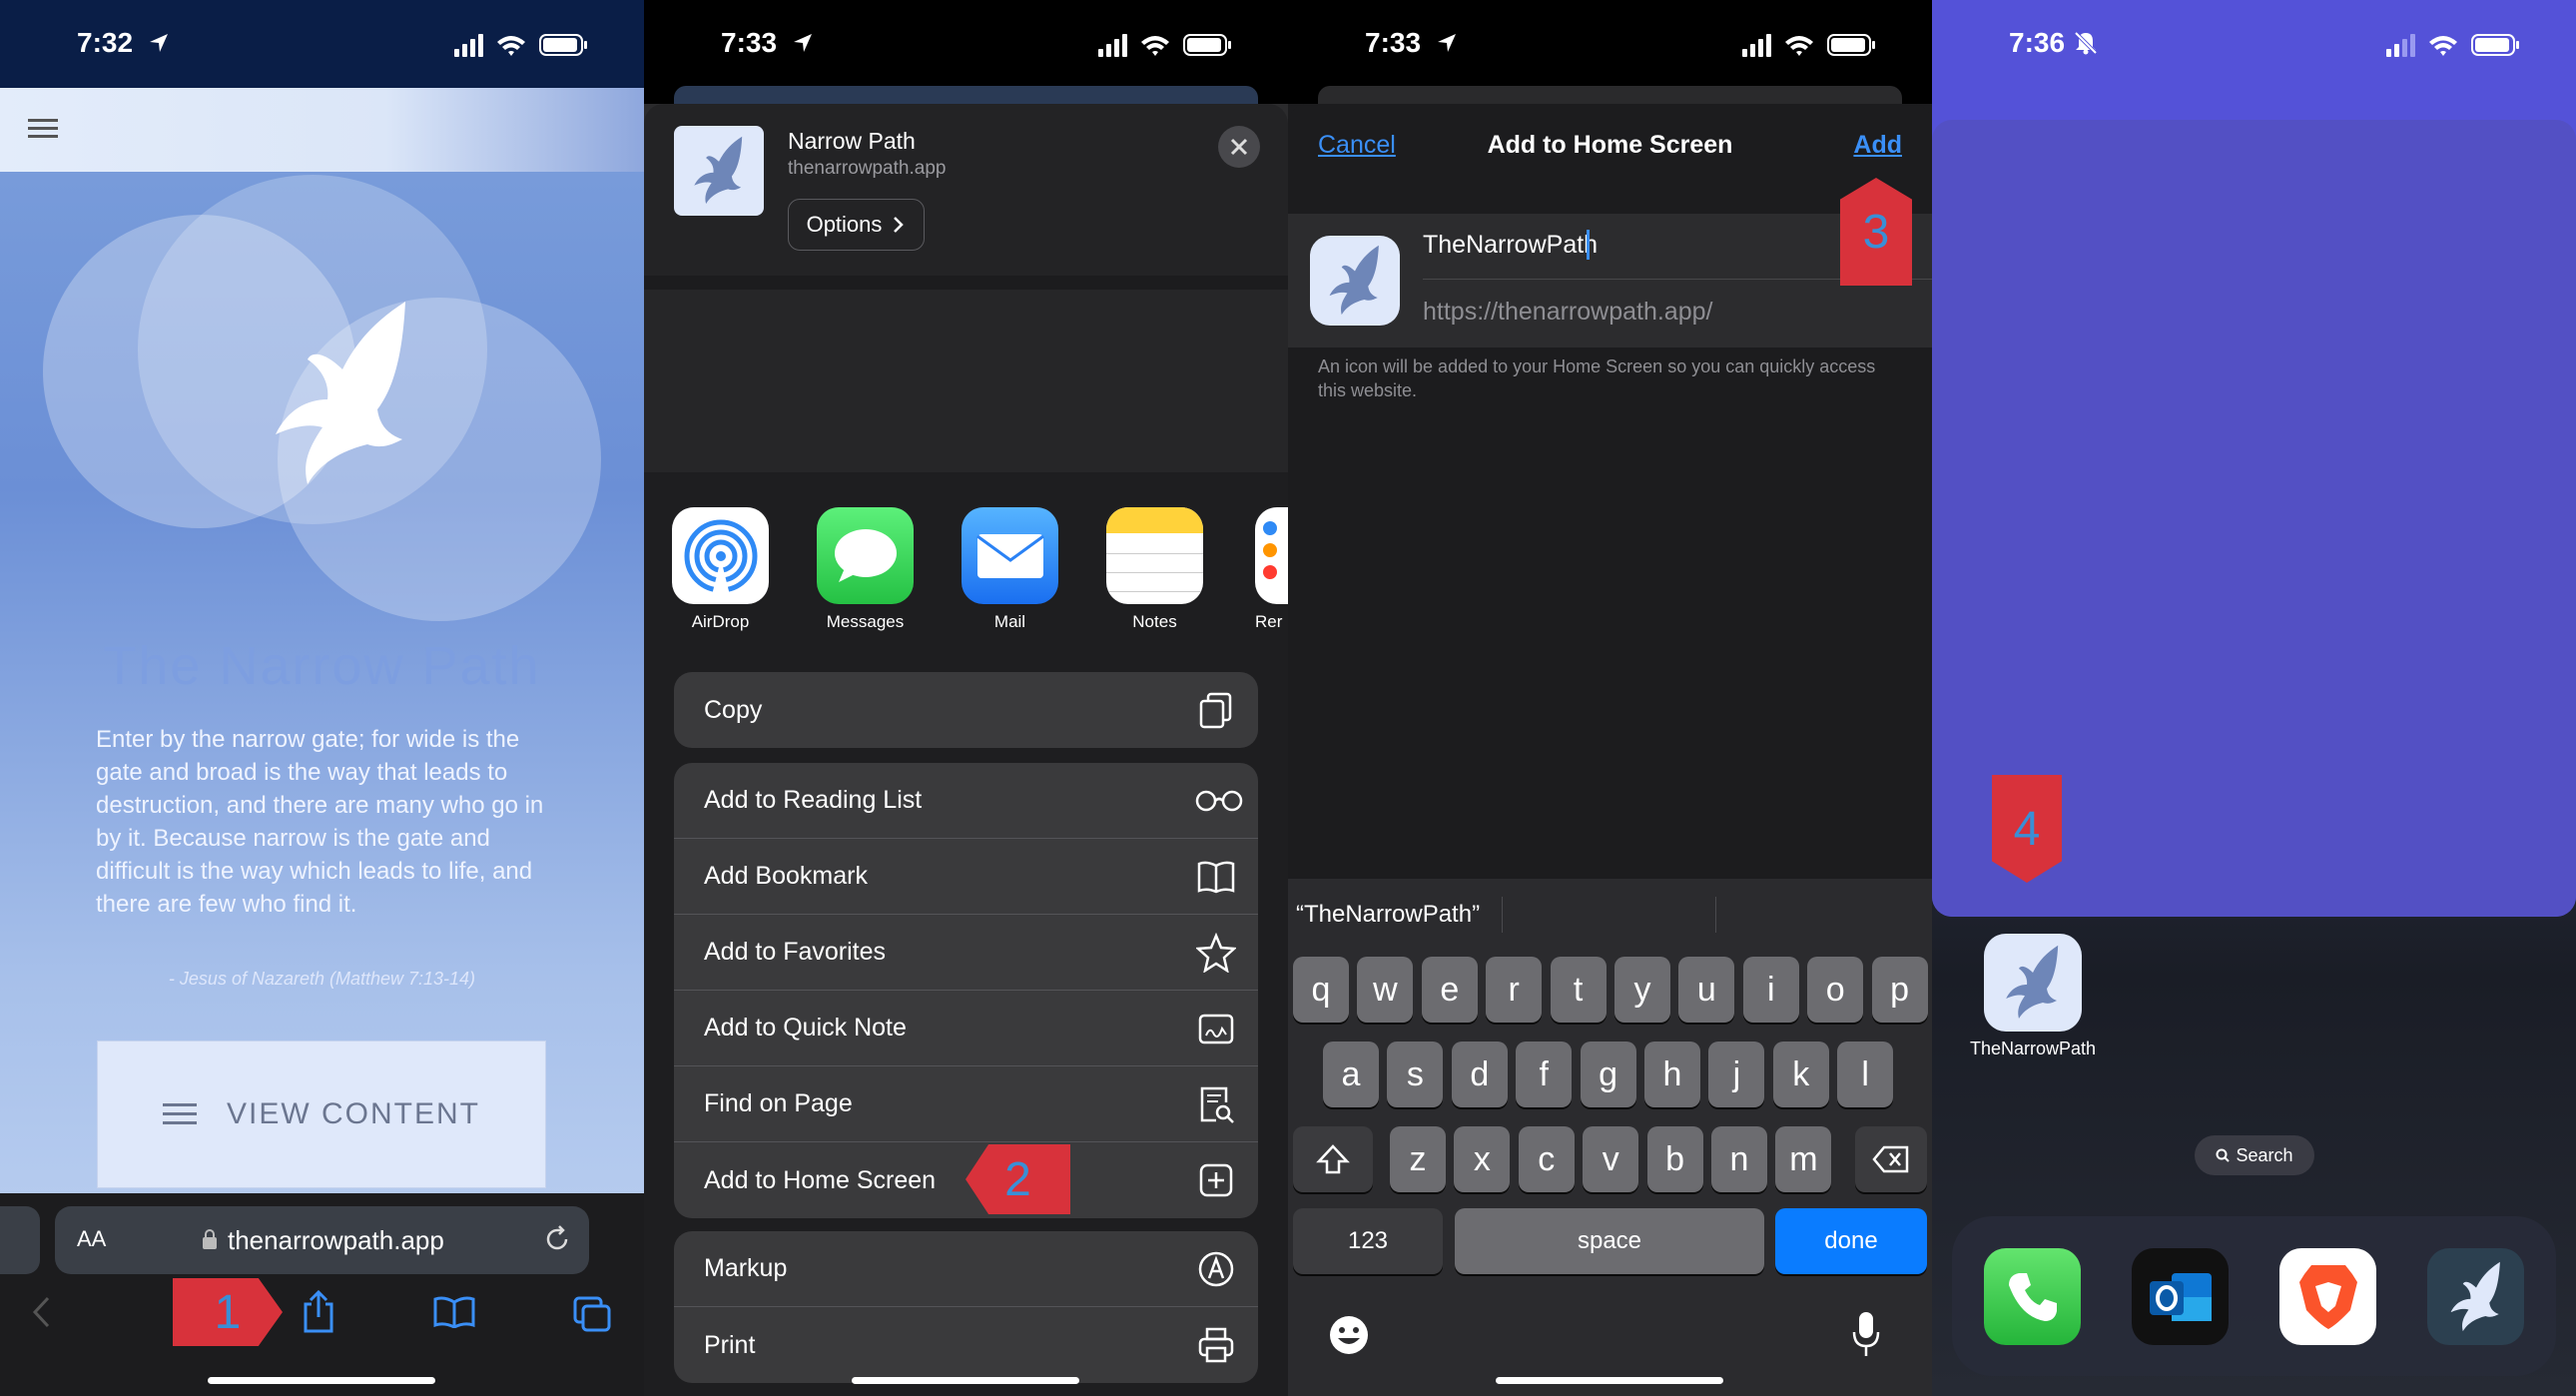 The image size is (2576, 1396). I want to click on shift-key, so click(1333, 1159).